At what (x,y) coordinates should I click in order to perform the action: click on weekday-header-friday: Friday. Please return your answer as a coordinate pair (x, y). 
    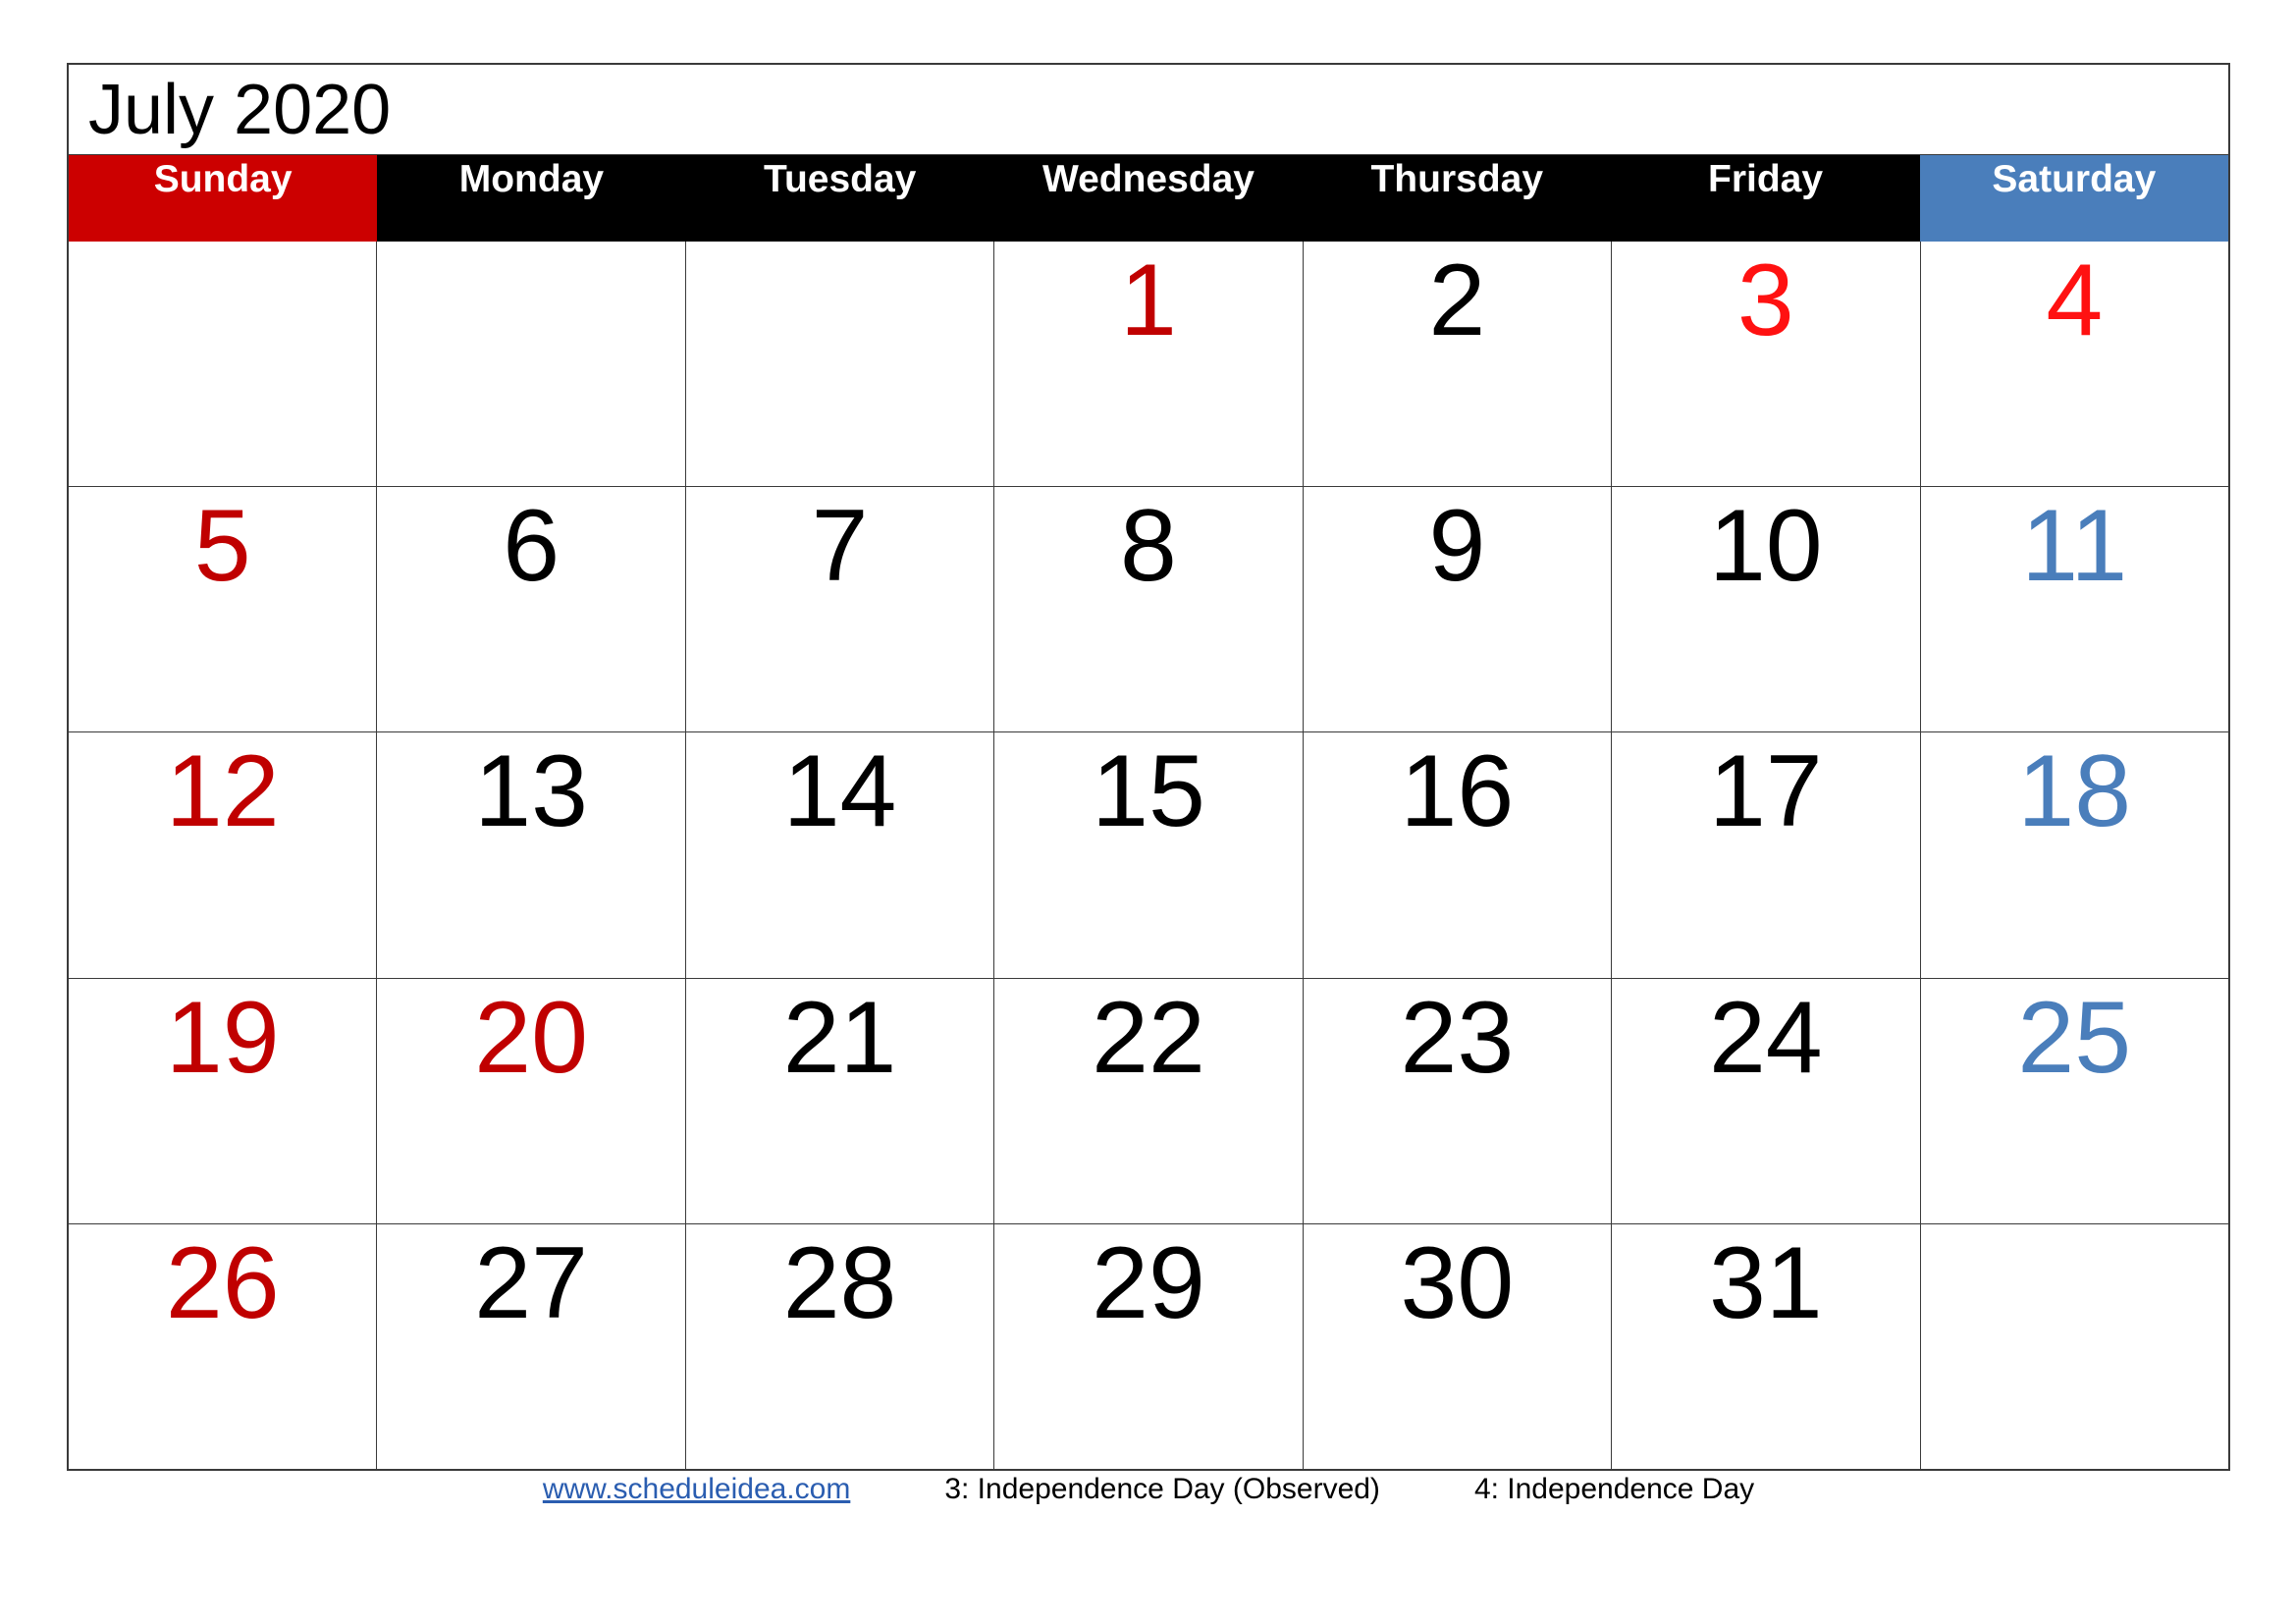
    Looking at the image, I should click on (1765, 198).